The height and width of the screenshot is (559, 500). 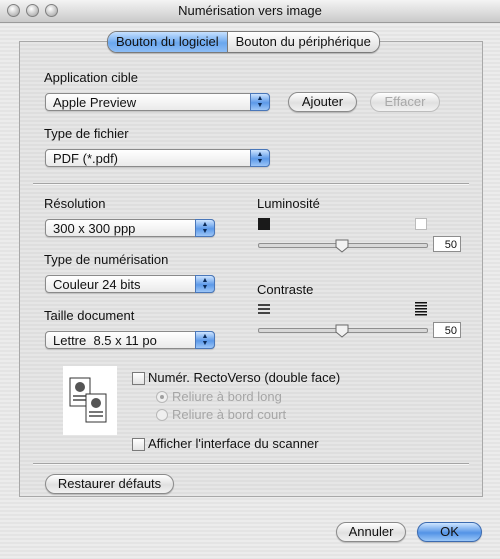 I want to click on resolution-label: Résolution, so click(x=75, y=203).